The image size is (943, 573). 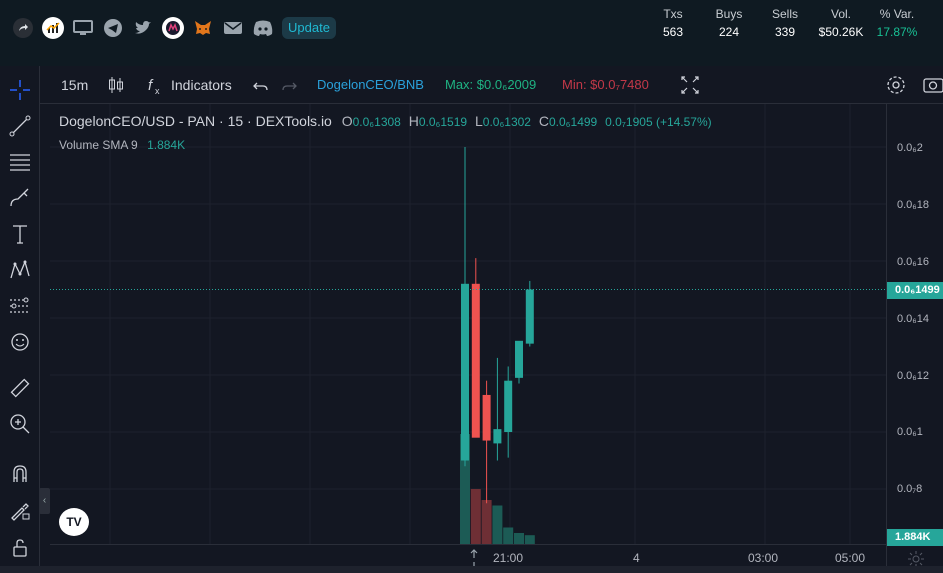 I want to click on open-value: 0.0₆1308, so click(x=376, y=122).